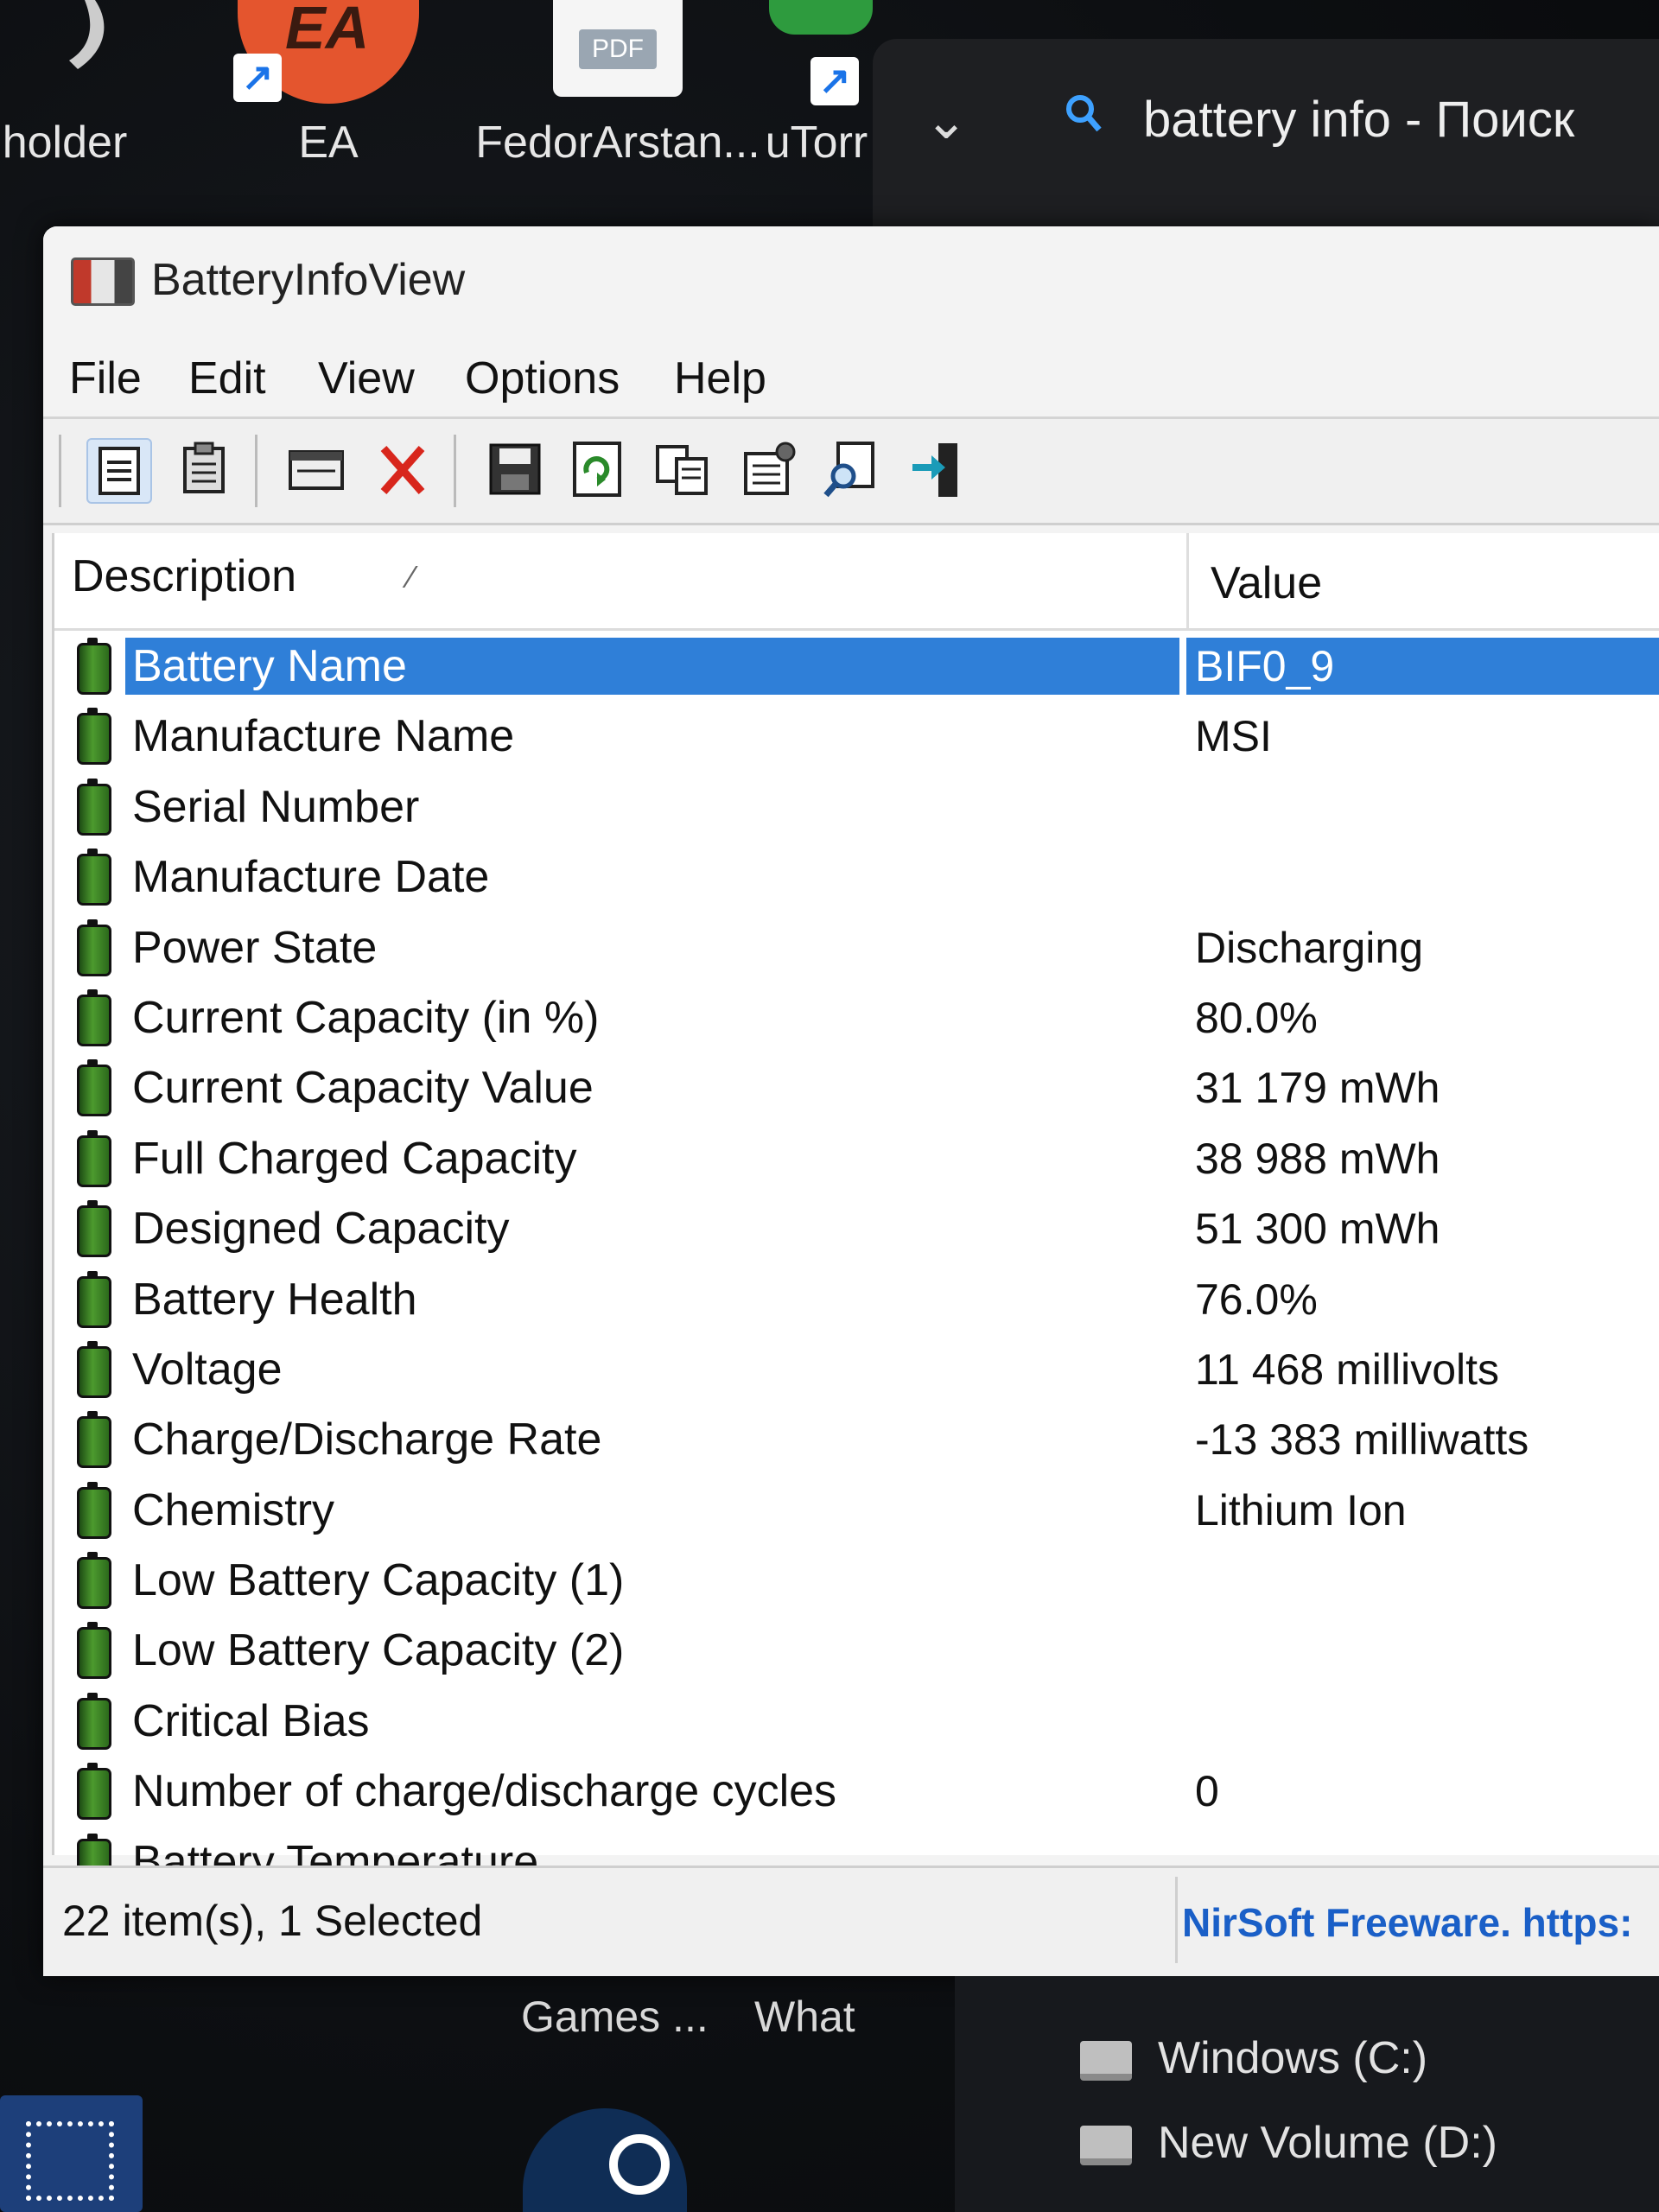 The image size is (1659, 2212). Describe the element at coordinates (1266, 583) in the screenshot. I see `column-header-value: Value` at that location.